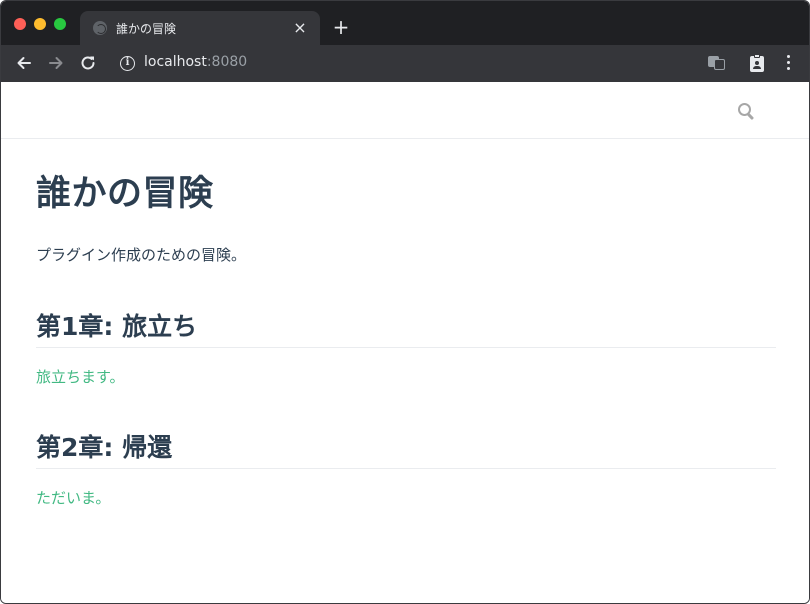  What do you see at coordinates (40, 24) in the screenshot?
I see `window-minimize-button` at bounding box center [40, 24].